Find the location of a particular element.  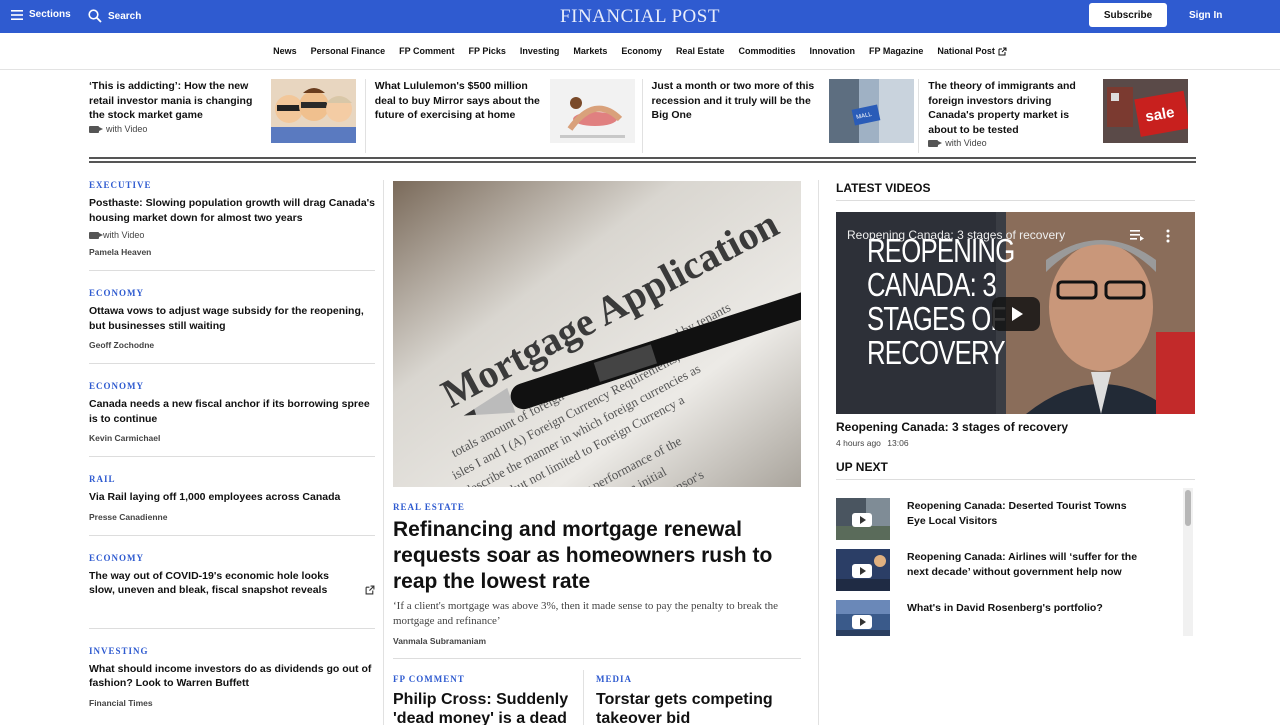

story-author: Presse Canadienne is located at coordinates (232, 517).